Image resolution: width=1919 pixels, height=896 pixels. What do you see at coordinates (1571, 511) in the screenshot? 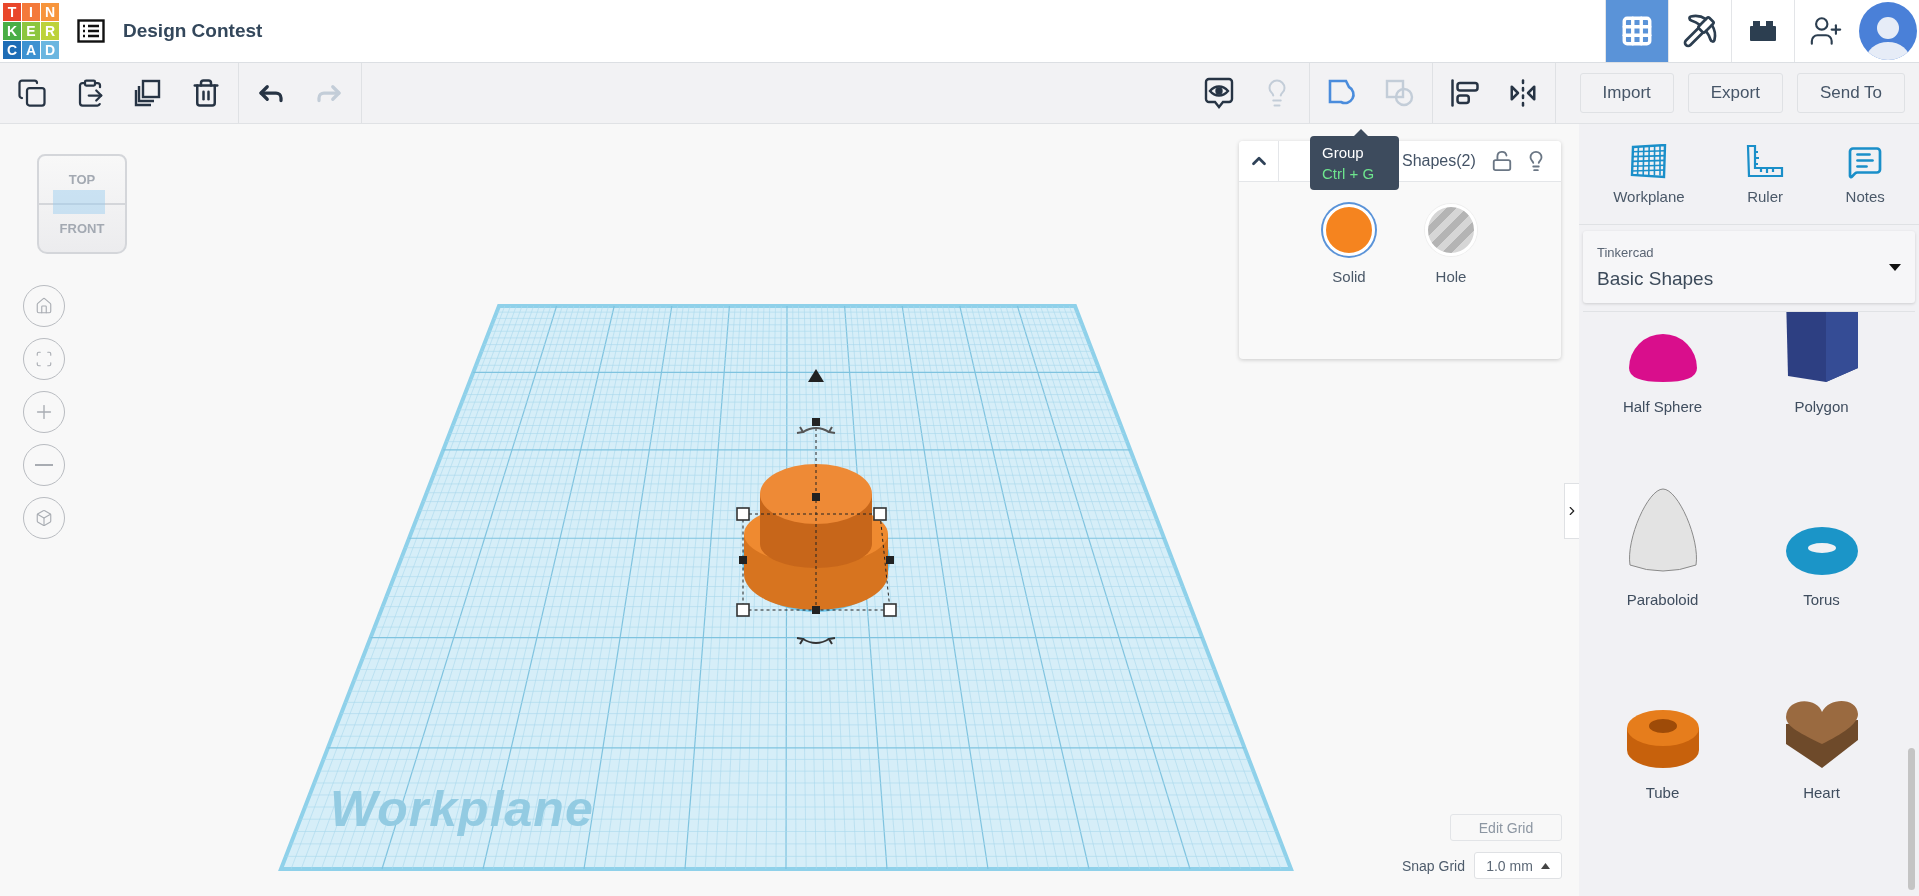
I see `panel-toggle-button` at bounding box center [1571, 511].